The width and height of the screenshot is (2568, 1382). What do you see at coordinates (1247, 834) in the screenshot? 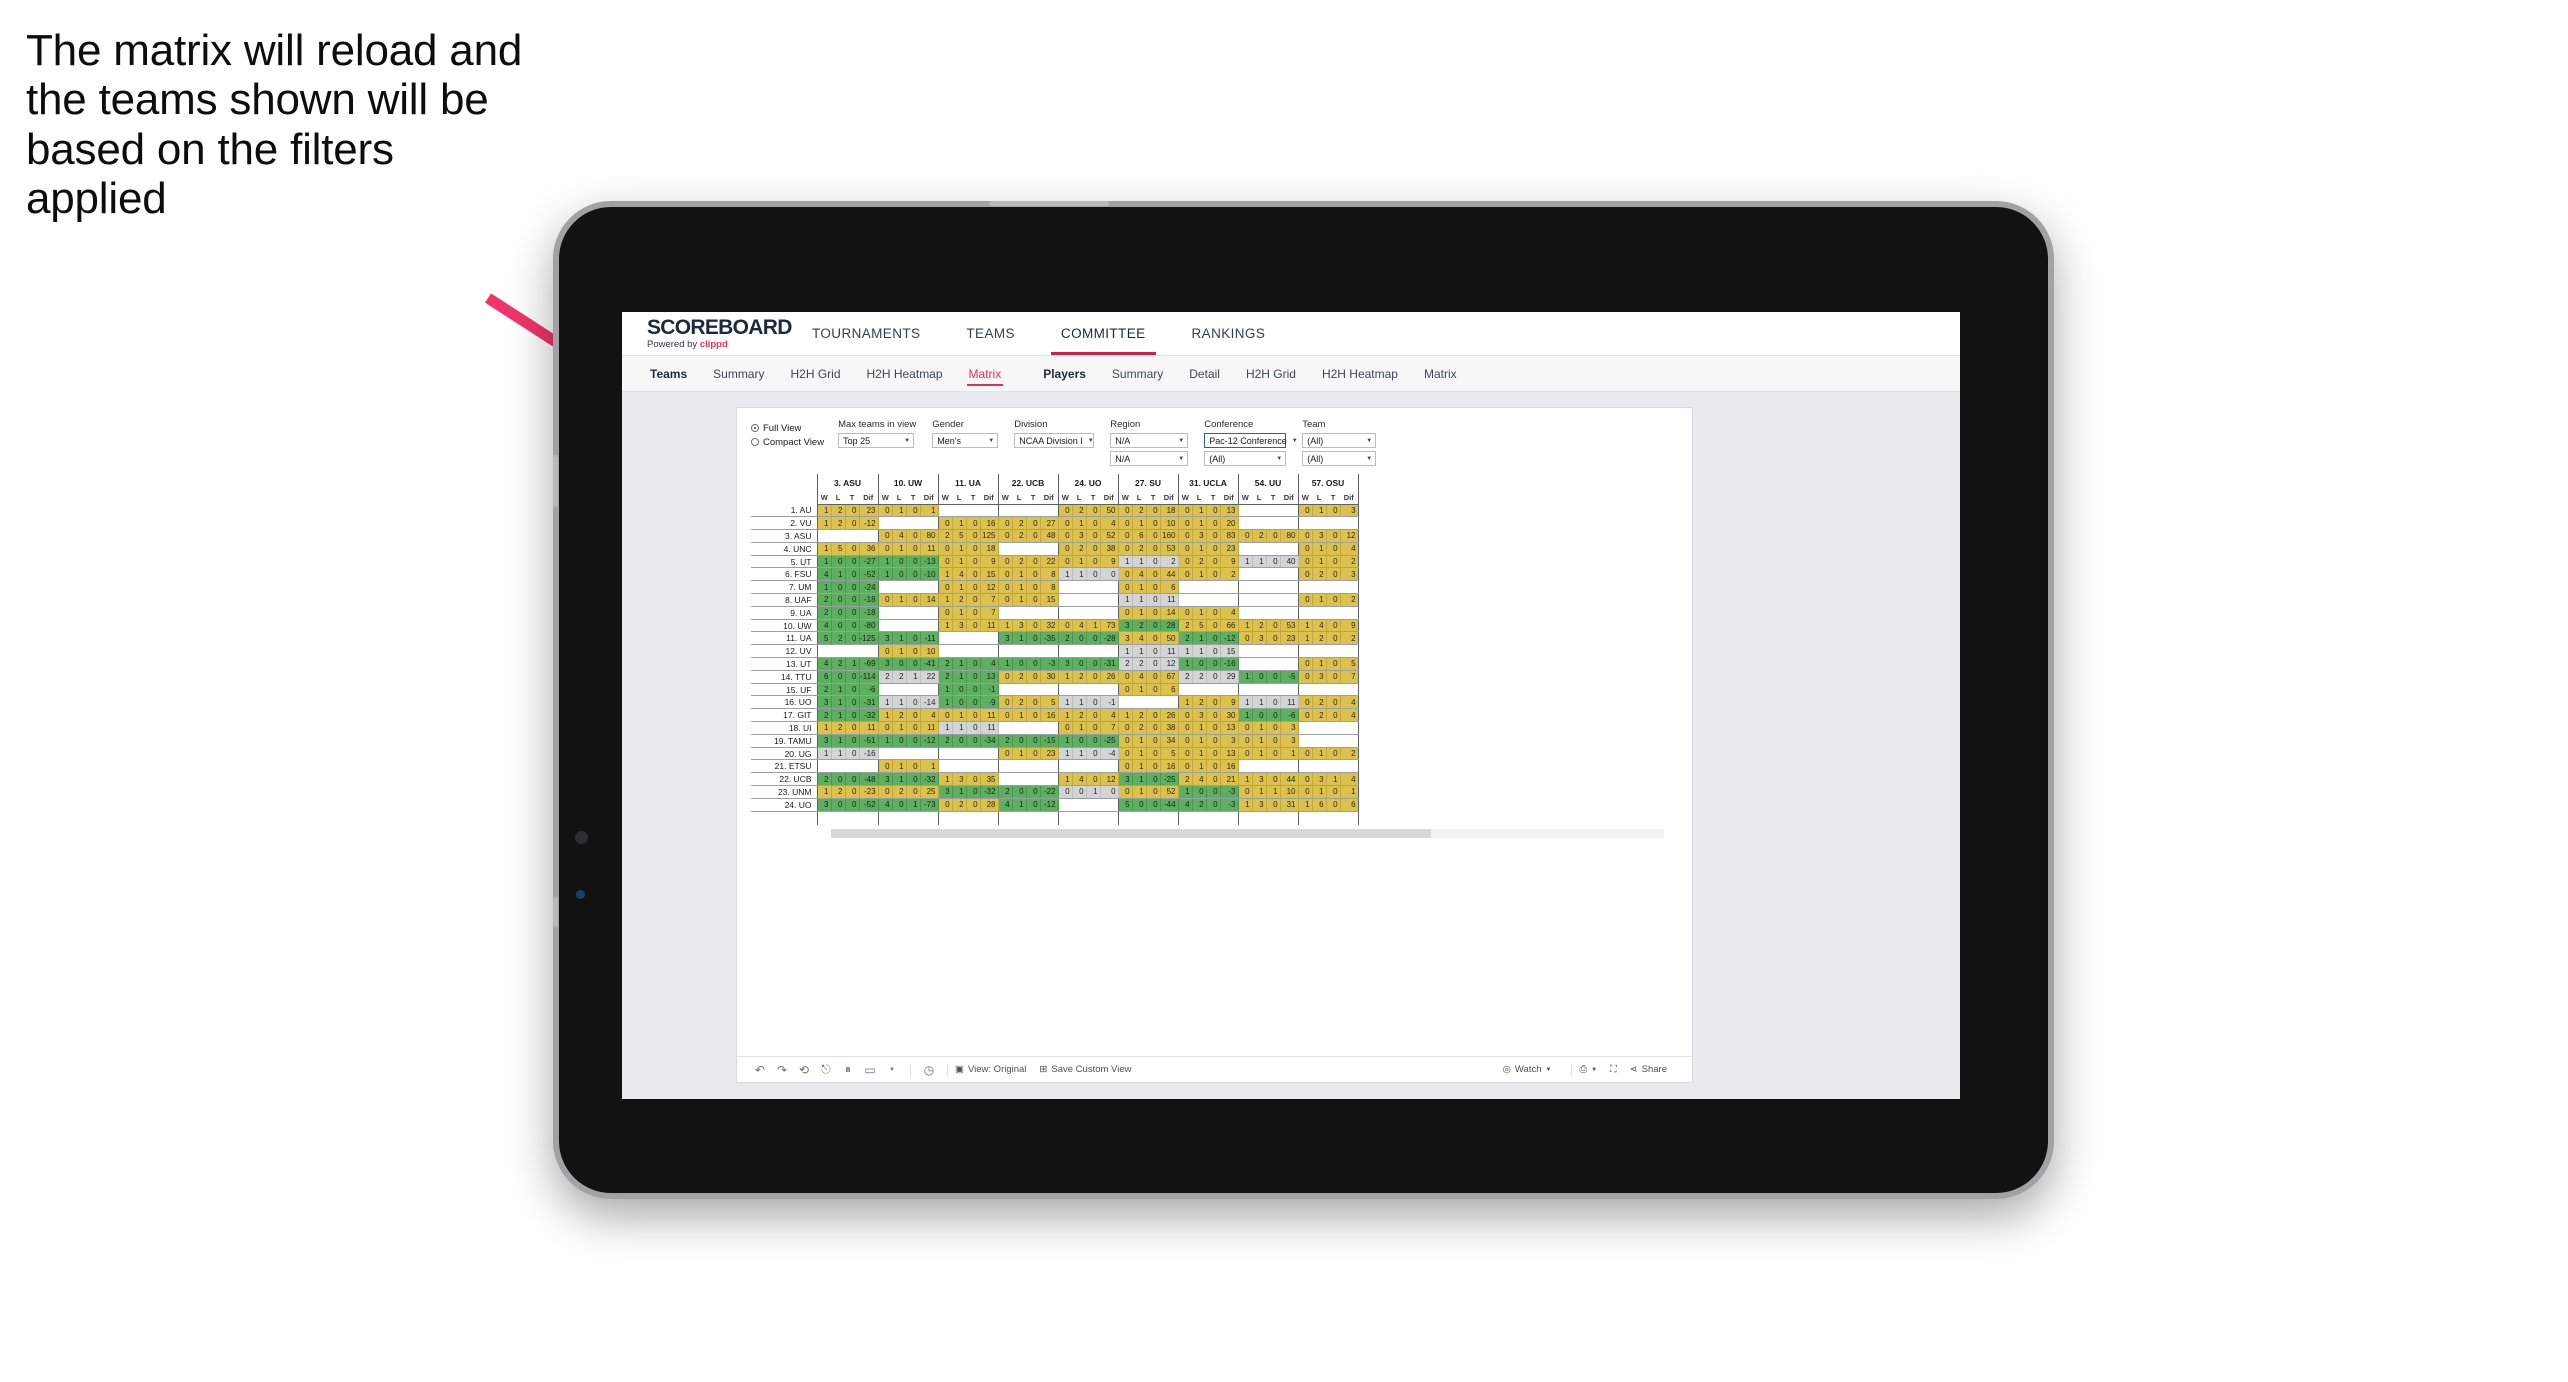
I see `horizontal-scrollbar` at bounding box center [1247, 834].